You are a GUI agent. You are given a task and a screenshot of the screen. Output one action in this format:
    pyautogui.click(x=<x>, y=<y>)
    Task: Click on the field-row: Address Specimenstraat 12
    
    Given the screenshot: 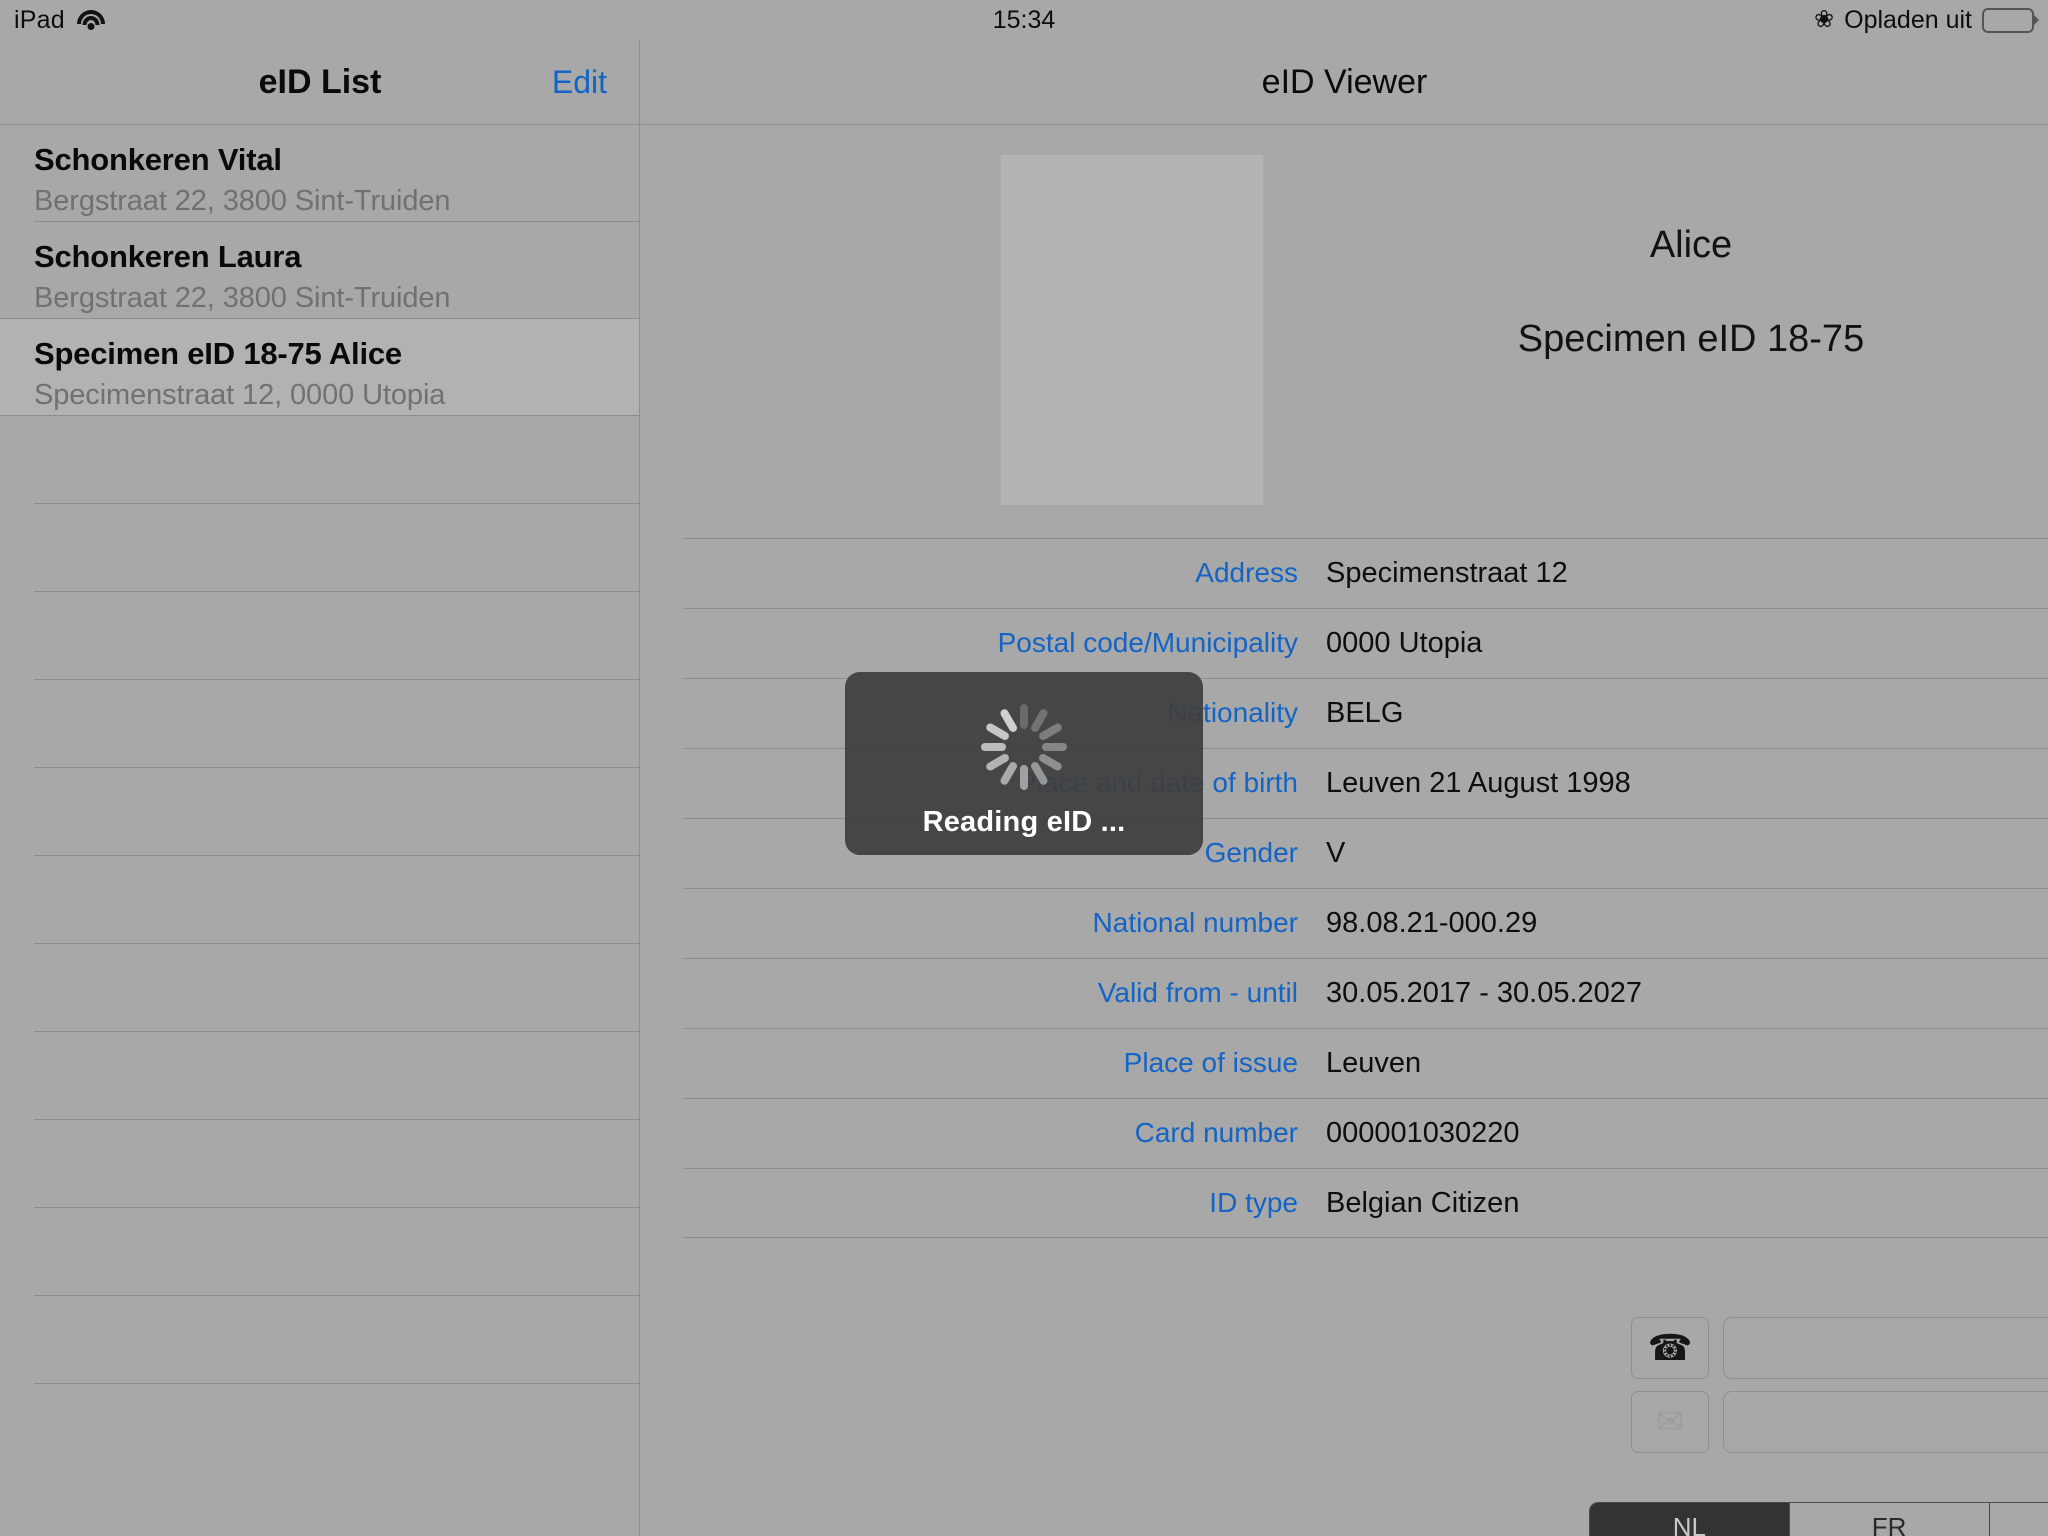 What is the action you would take?
    pyautogui.click(x=1360, y=573)
    